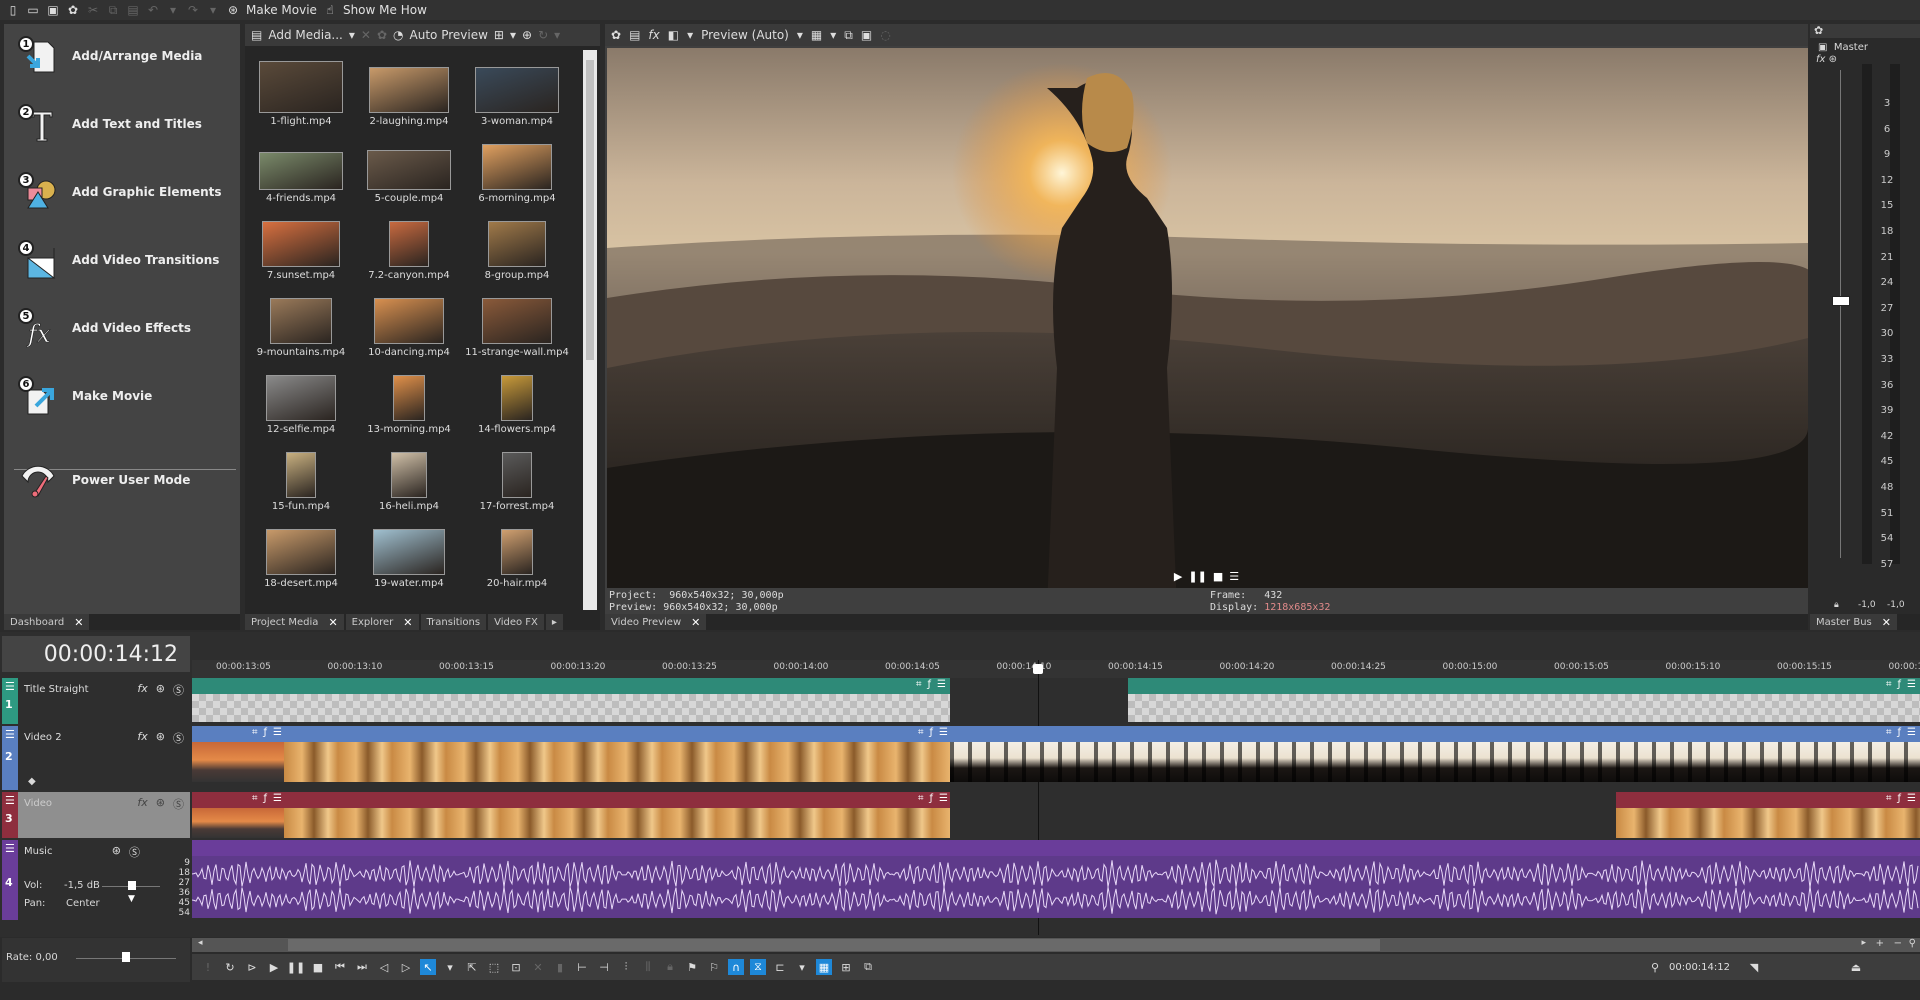 The height and width of the screenshot is (1000, 1920). Describe the element at coordinates (527, 35) in the screenshot. I see `zoom-search-icon: ⊕` at that location.